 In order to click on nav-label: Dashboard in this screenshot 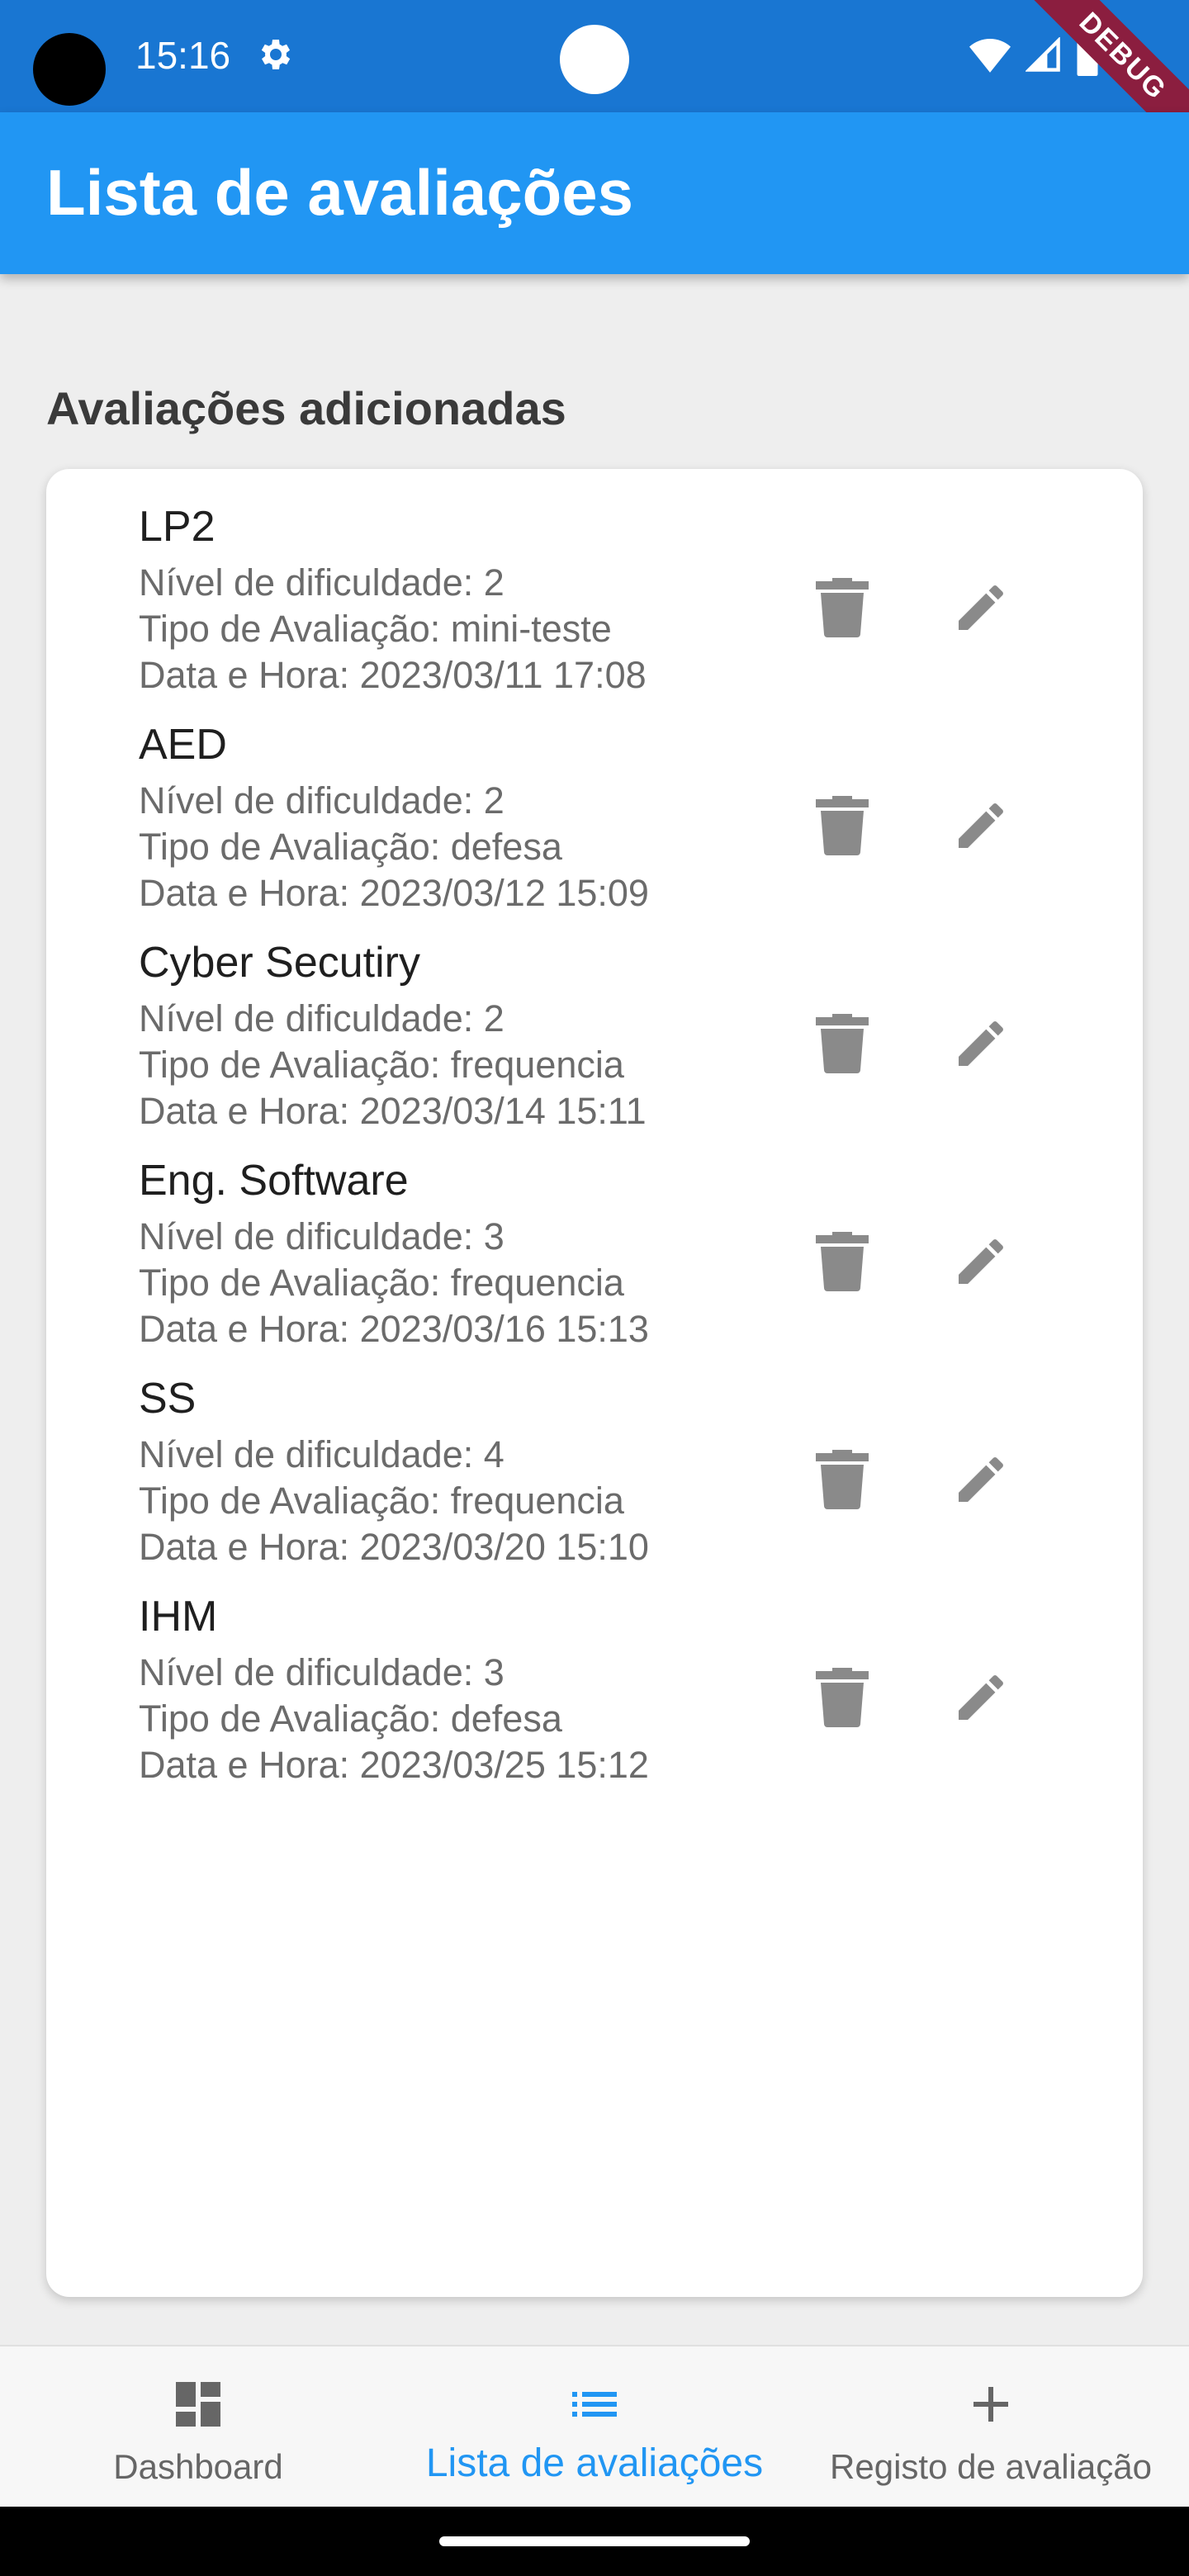, I will do `click(198, 2466)`.